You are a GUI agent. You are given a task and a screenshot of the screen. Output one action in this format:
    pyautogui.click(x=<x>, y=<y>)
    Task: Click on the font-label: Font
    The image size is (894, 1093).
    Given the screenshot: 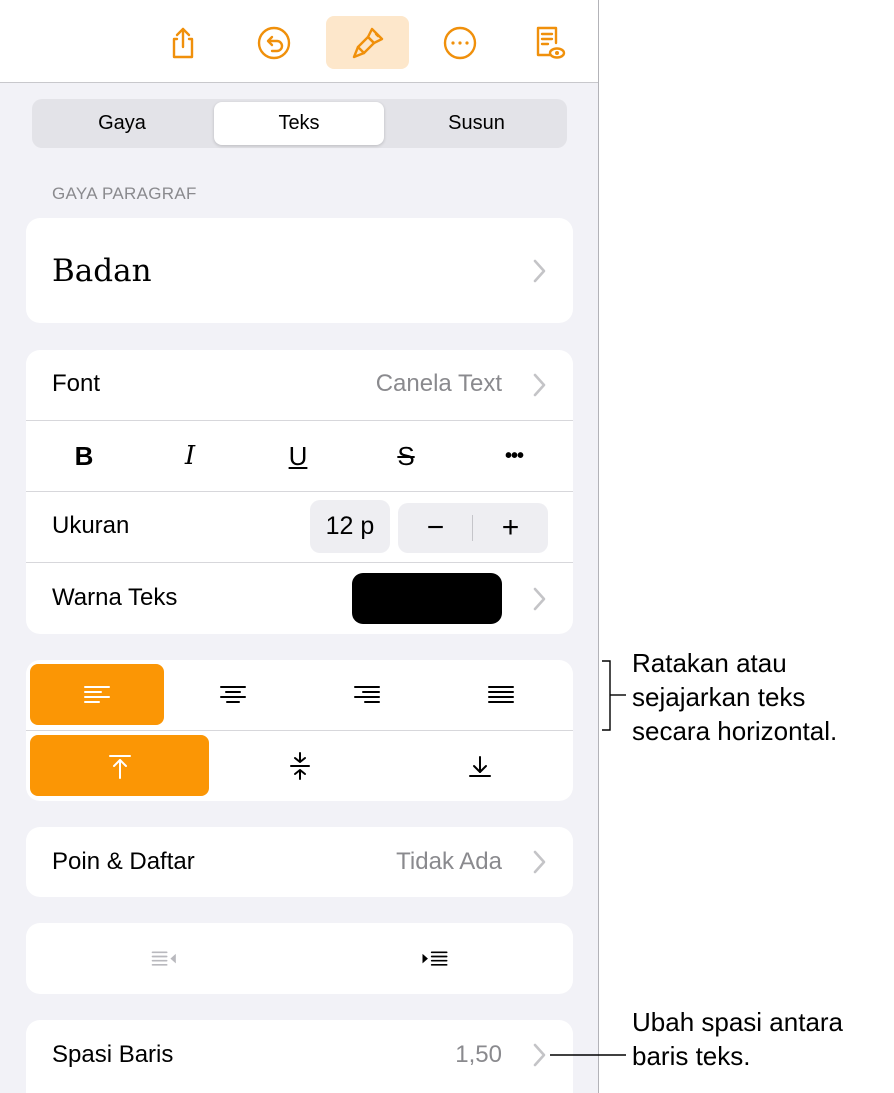 What is the action you would take?
    pyautogui.click(x=76, y=383)
    